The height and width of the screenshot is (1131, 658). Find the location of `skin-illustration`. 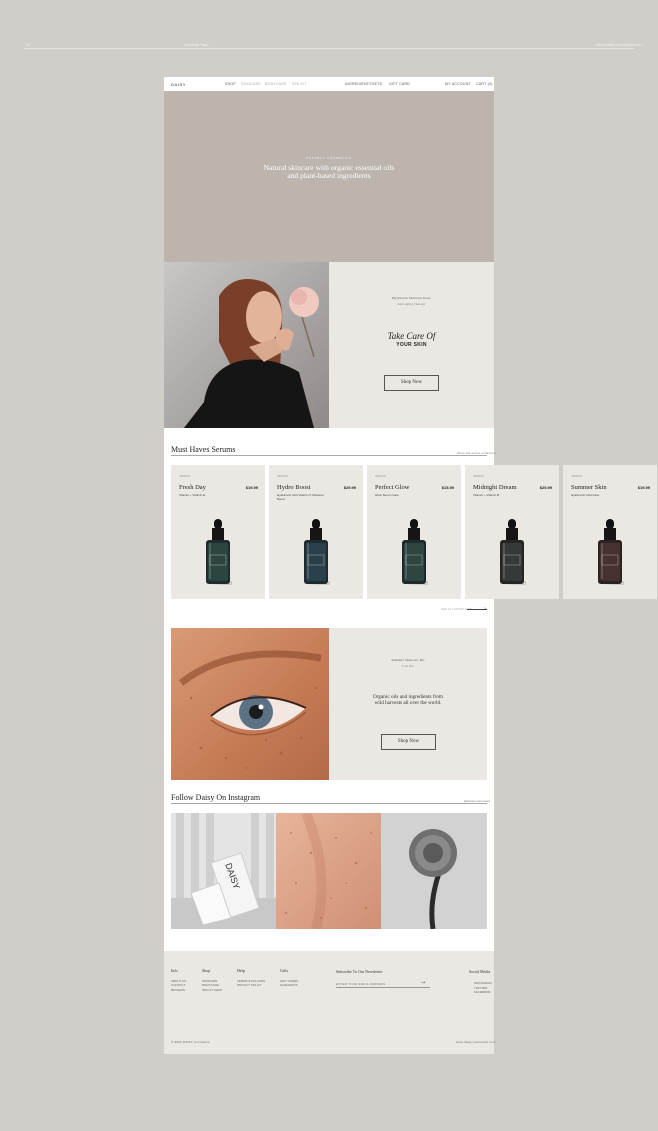

skin-illustration is located at coordinates (328, 871).